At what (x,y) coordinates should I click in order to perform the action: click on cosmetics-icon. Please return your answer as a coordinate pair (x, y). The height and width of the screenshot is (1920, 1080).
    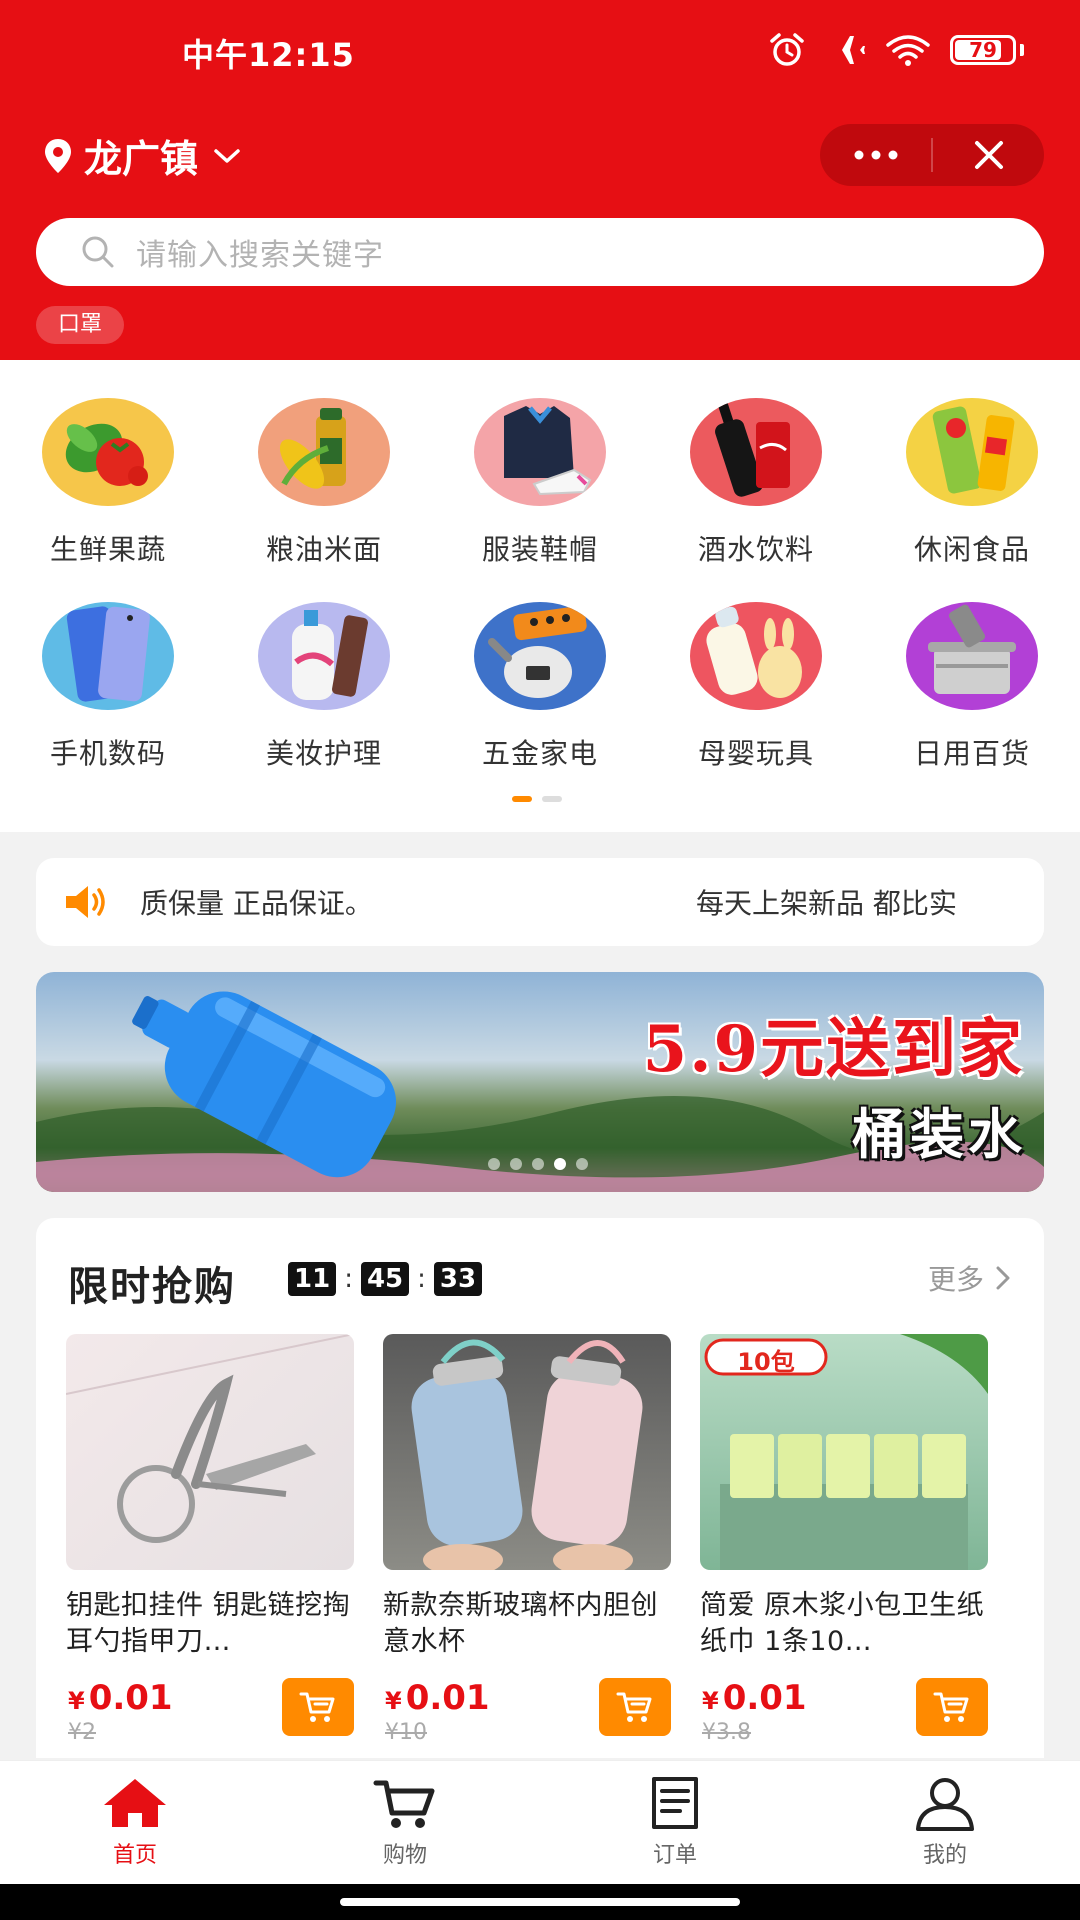
    Looking at the image, I should click on (324, 656).